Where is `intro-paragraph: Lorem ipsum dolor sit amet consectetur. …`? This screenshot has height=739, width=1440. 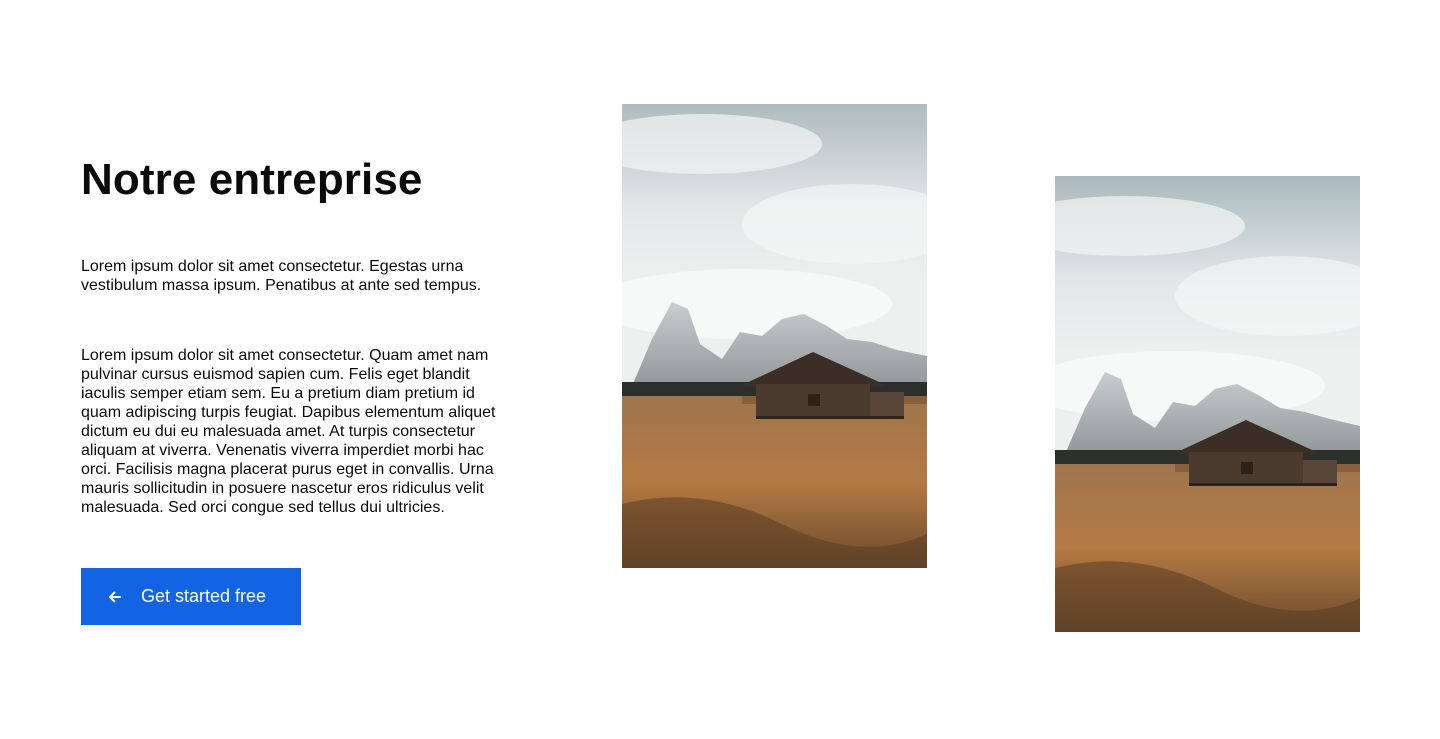 intro-paragraph: Lorem ipsum dolor sit amet consectetur. … is located at coordinates (281, 276).